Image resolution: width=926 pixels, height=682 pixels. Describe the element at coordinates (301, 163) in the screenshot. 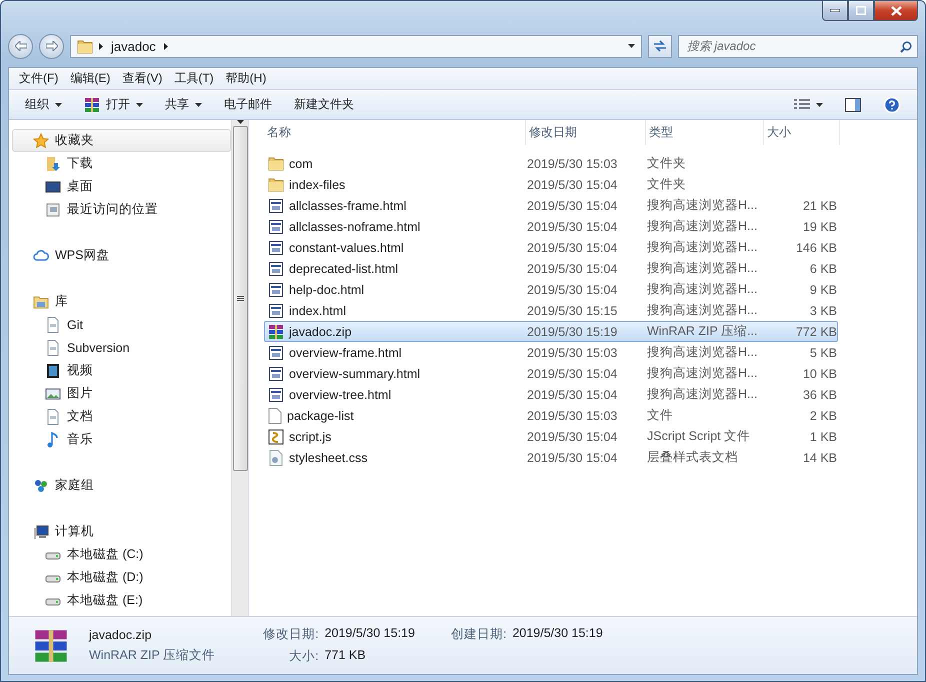

I see `file-name: com` at that location.